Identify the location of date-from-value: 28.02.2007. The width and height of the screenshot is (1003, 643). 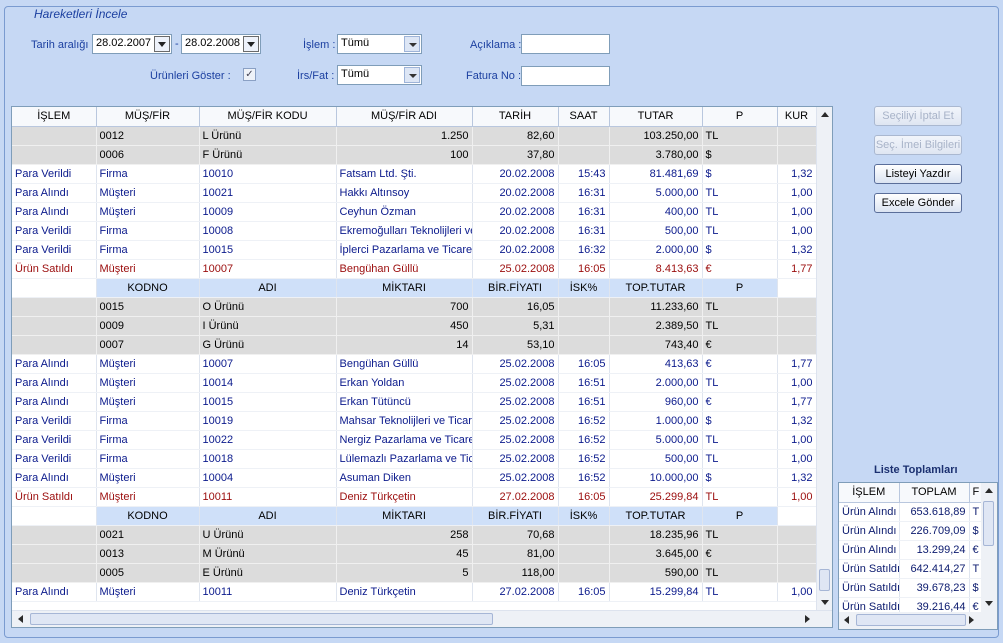
(124, 43).